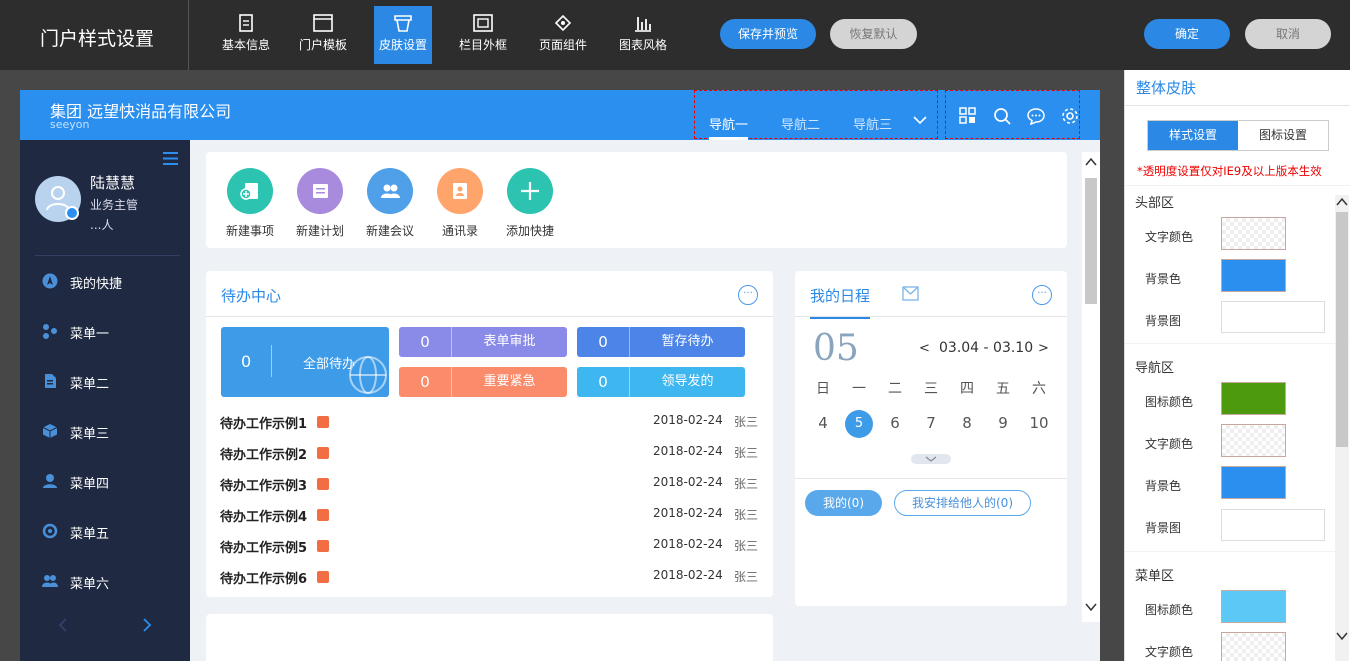 The image size is (1350, 661). I want to click on head-bg-image-label: 背景图, so click(1163, 321).